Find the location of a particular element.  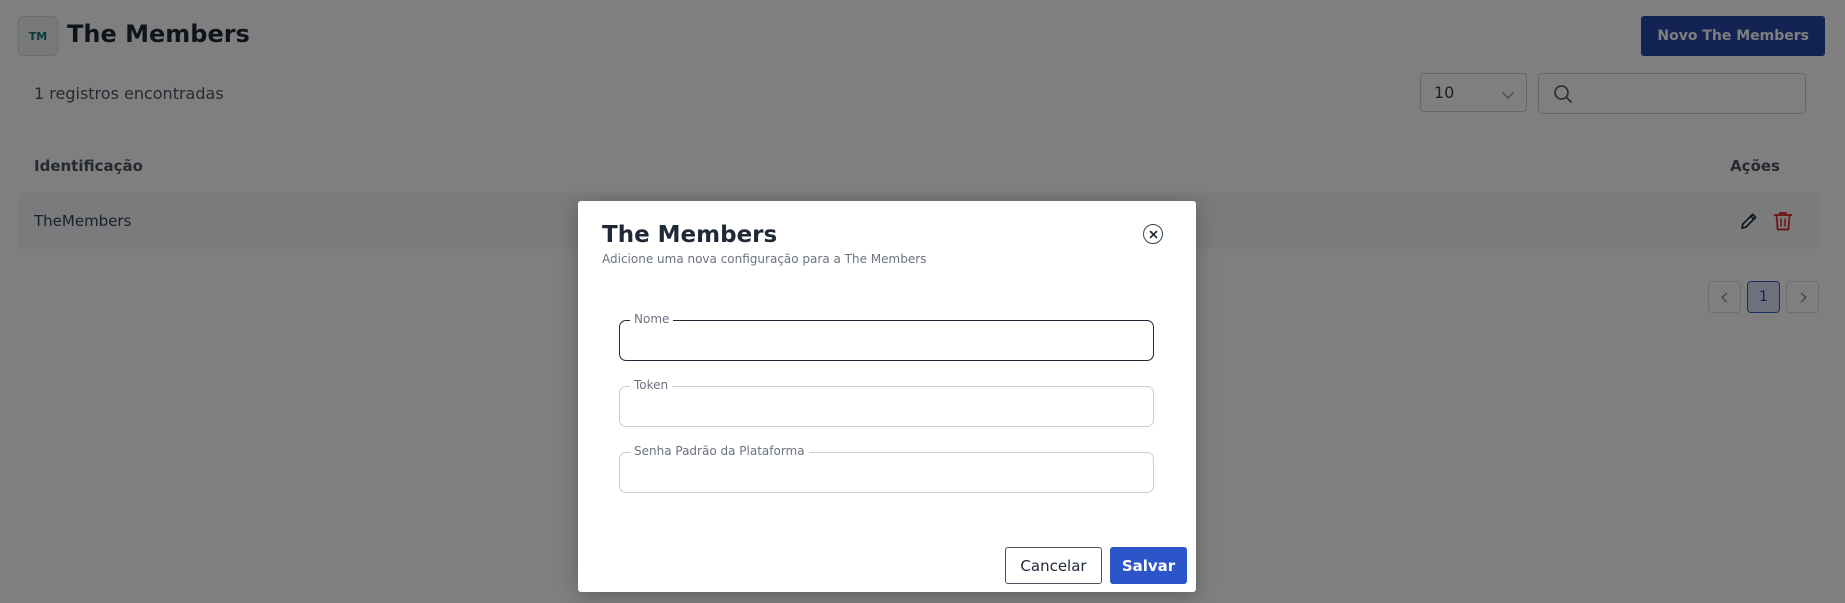

modal-title: The Members is located at coordinates (690, 235).